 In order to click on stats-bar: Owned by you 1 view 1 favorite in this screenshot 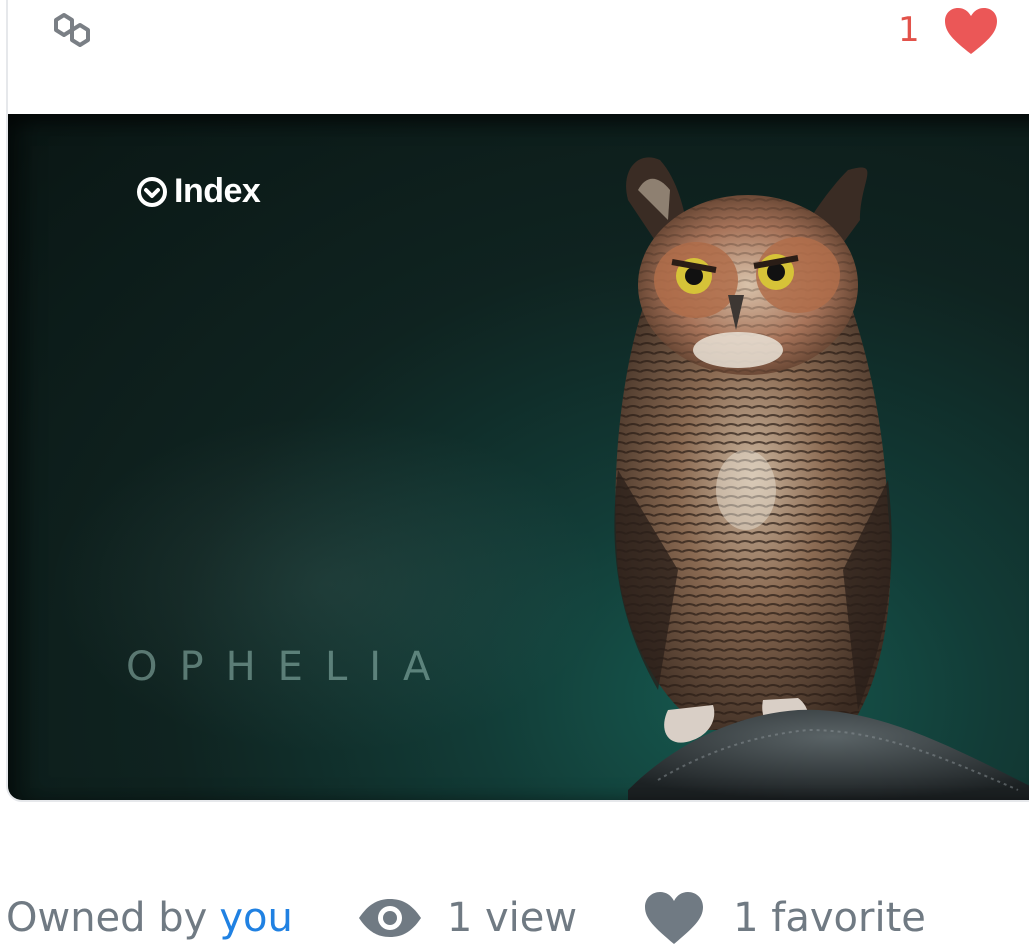, I will do `click(466, 918)`.